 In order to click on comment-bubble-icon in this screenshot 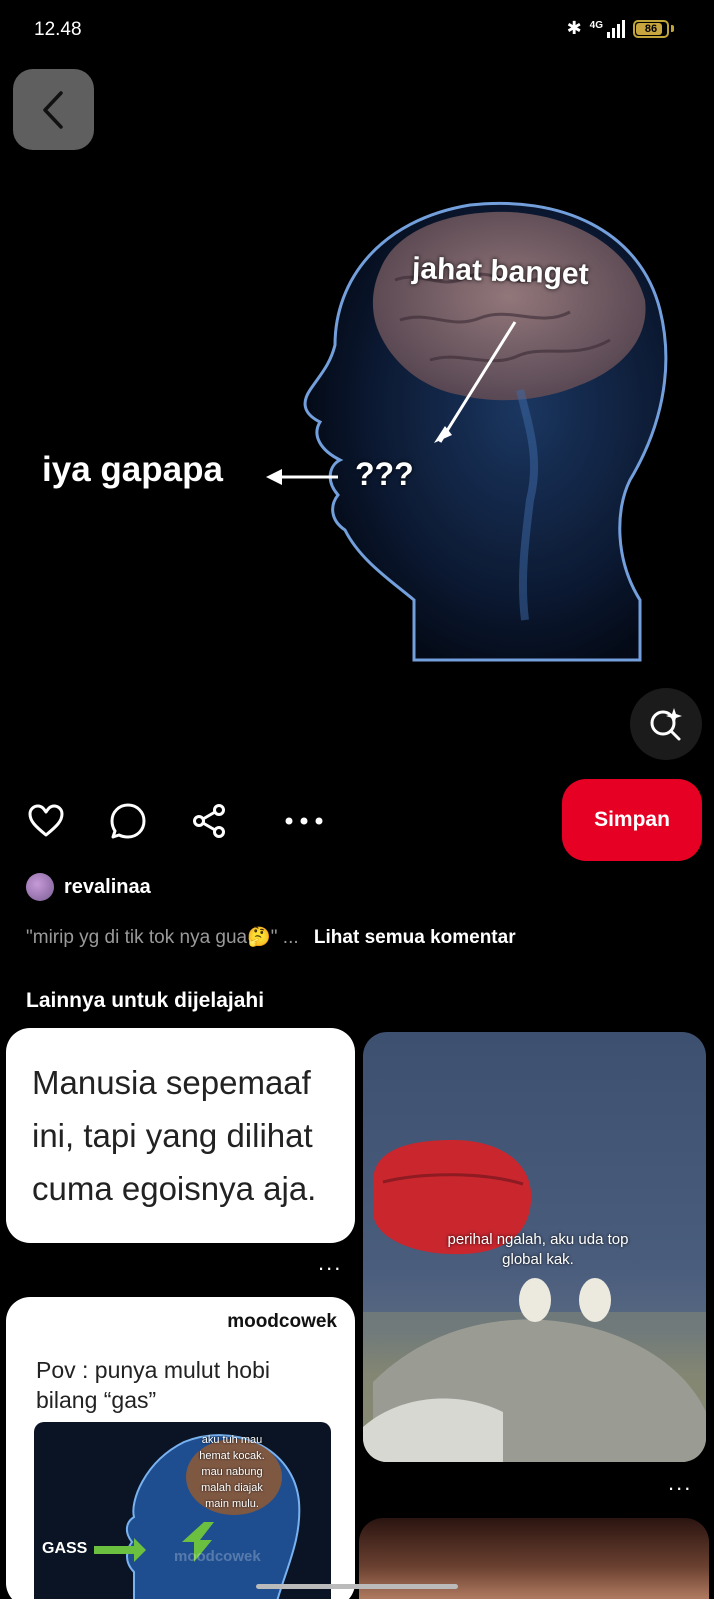, I will do `click(128, 821)`.